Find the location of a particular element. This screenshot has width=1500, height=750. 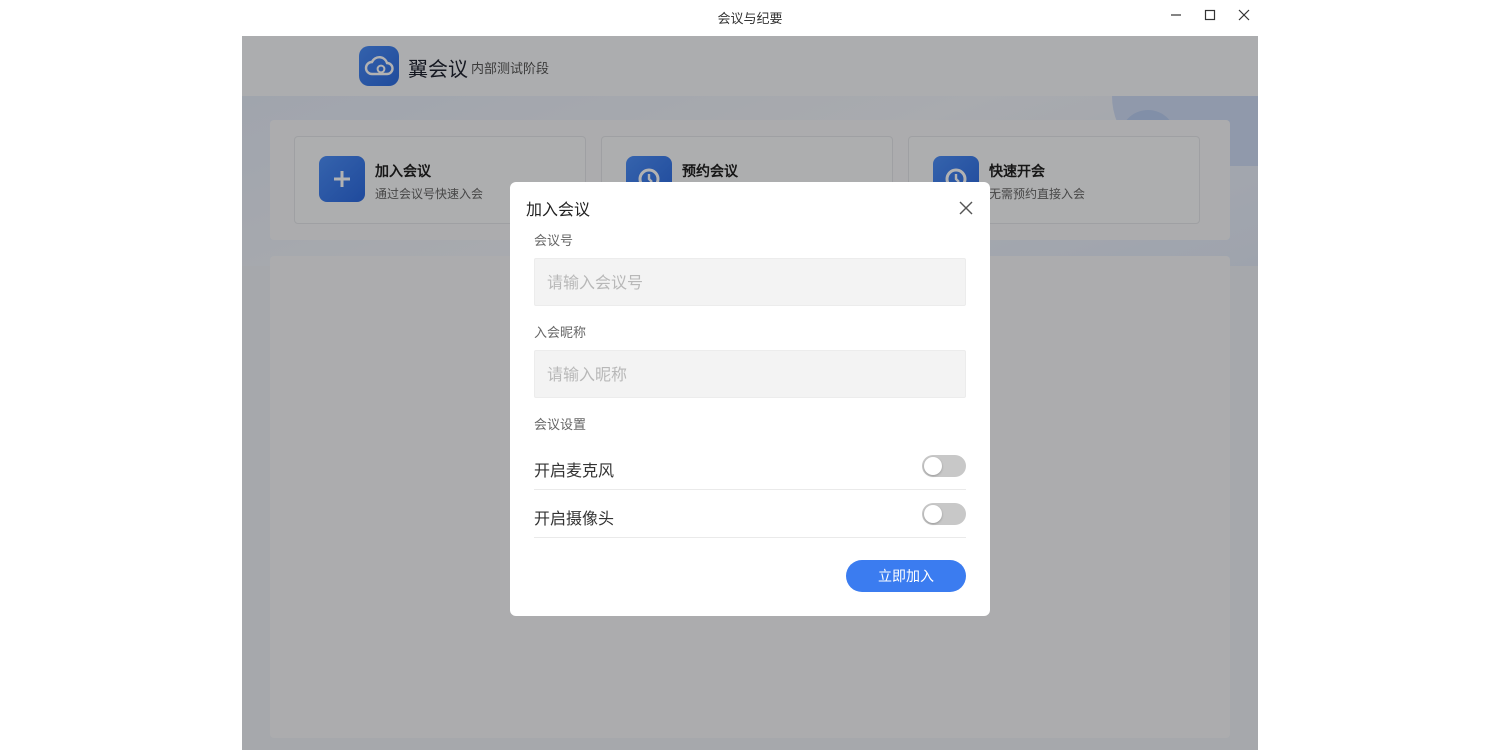

nickname-label: 入会昵称 is located at coordinates (560, 333).